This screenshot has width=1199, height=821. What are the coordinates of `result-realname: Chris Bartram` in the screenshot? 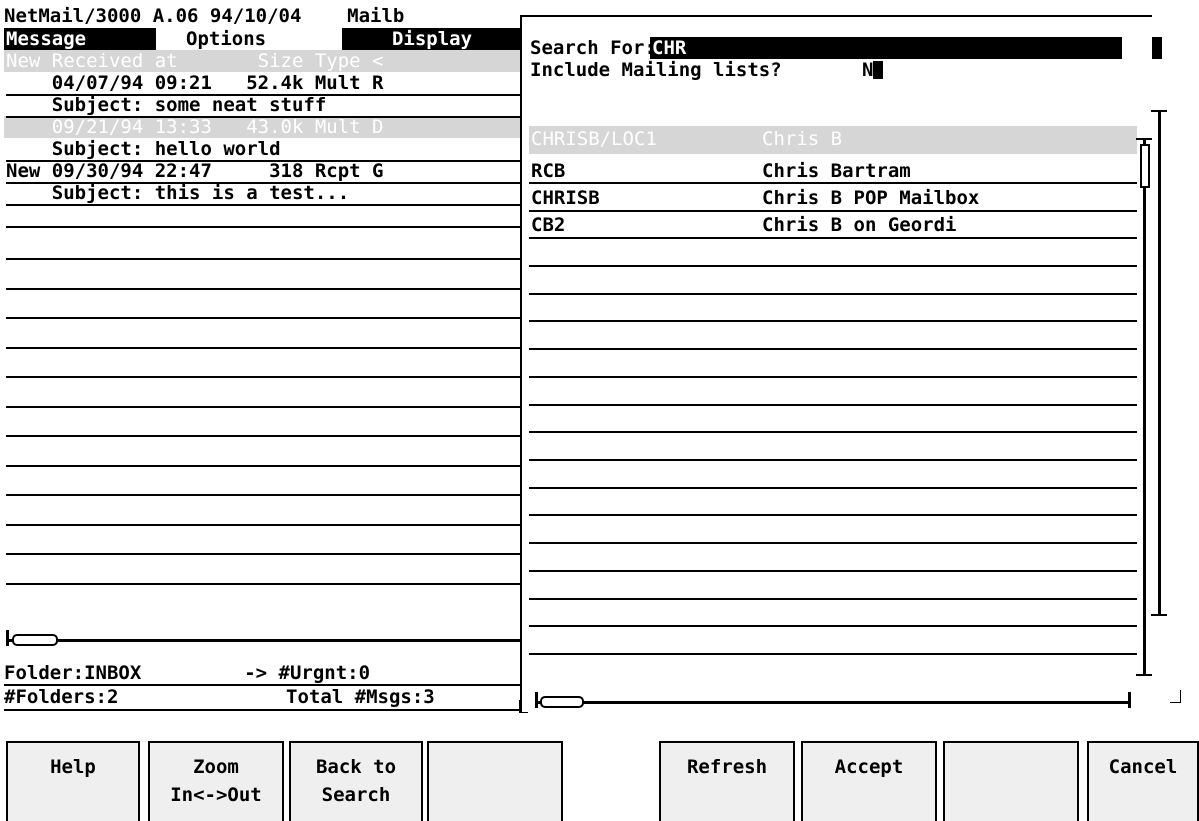 It's located at (836, 171).